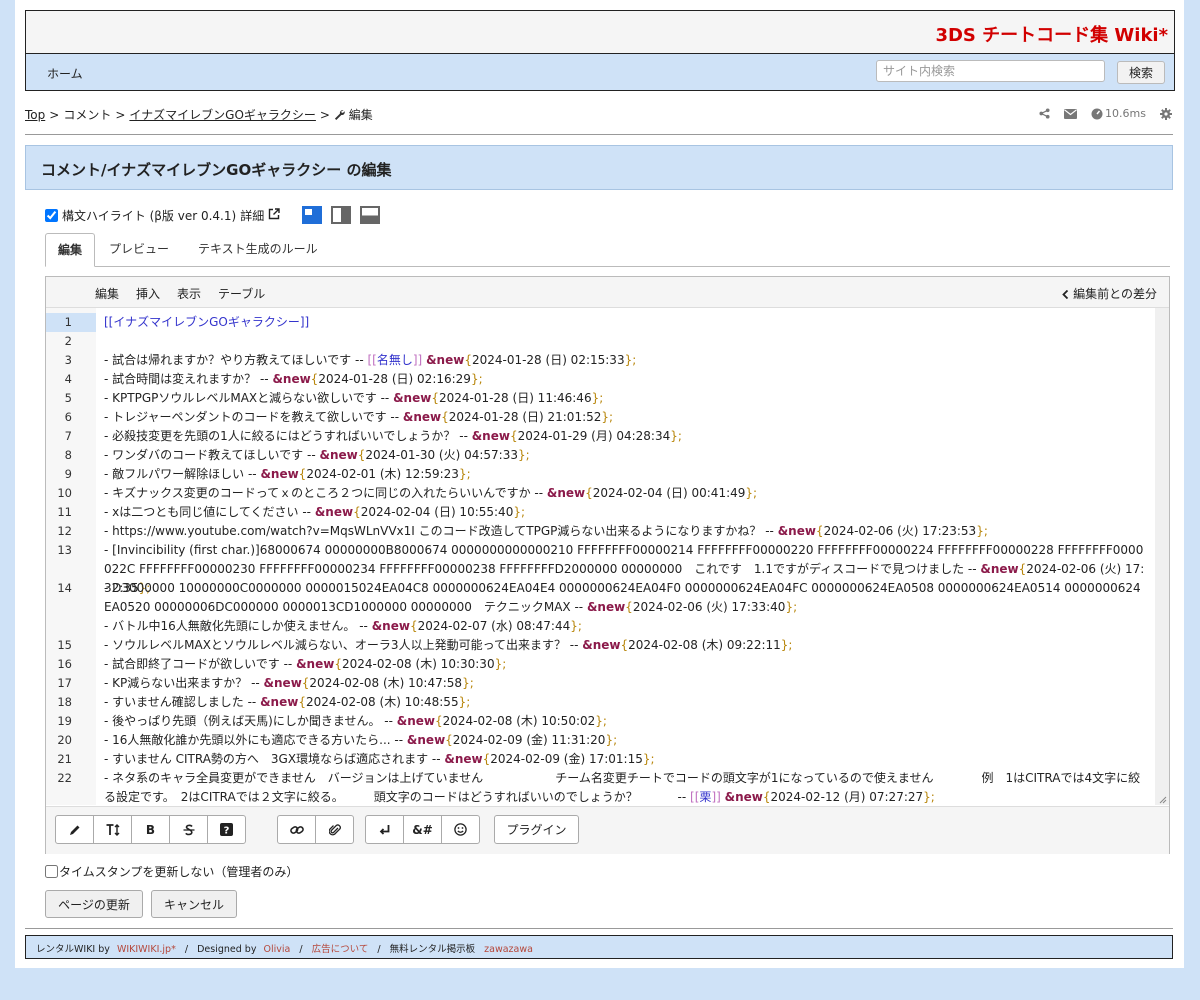 Image resolution: width=1200 pixels, height=1000 pixels. Describe the element at coordinates (705, 797) in the screenshot. I see `token-link: 栗` at that location.